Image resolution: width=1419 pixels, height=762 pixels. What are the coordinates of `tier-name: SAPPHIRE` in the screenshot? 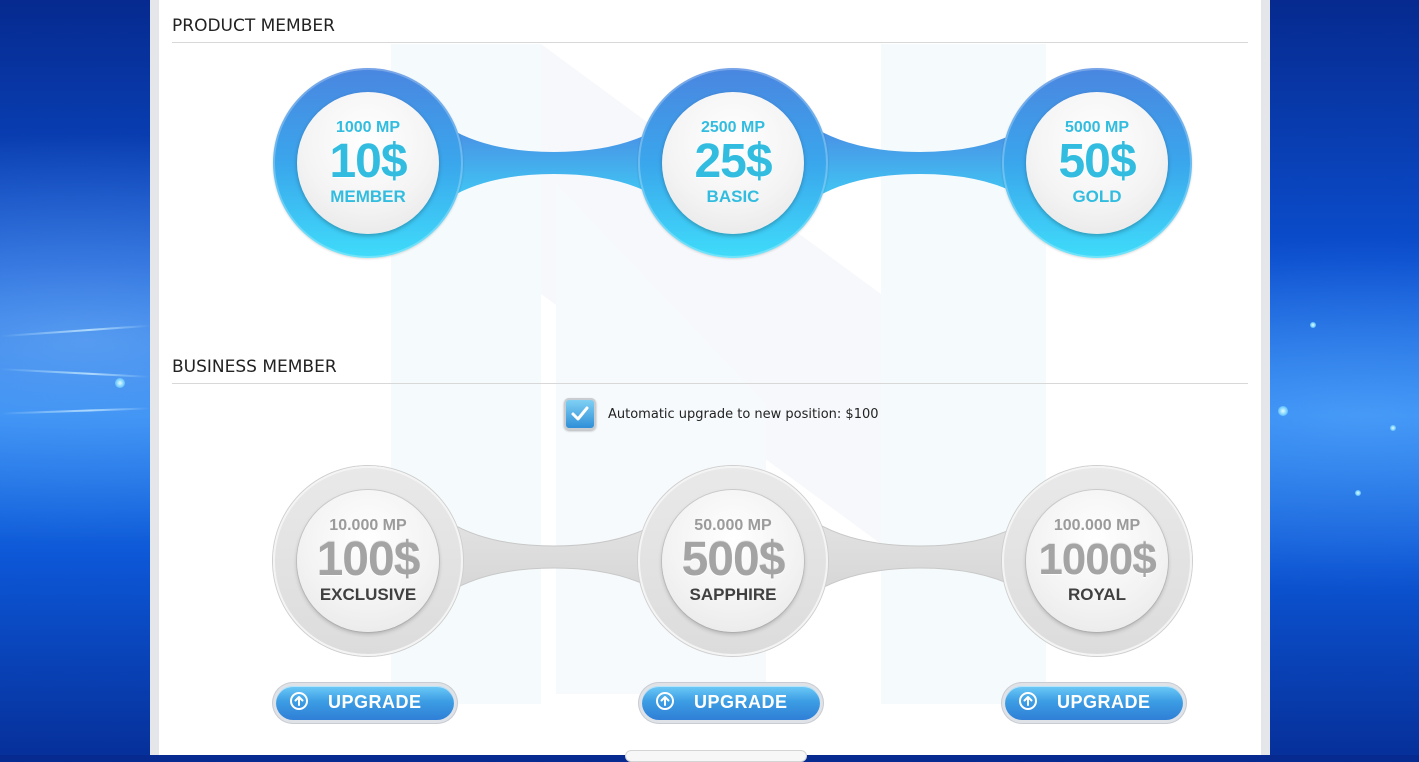 It's located at (733, 594).